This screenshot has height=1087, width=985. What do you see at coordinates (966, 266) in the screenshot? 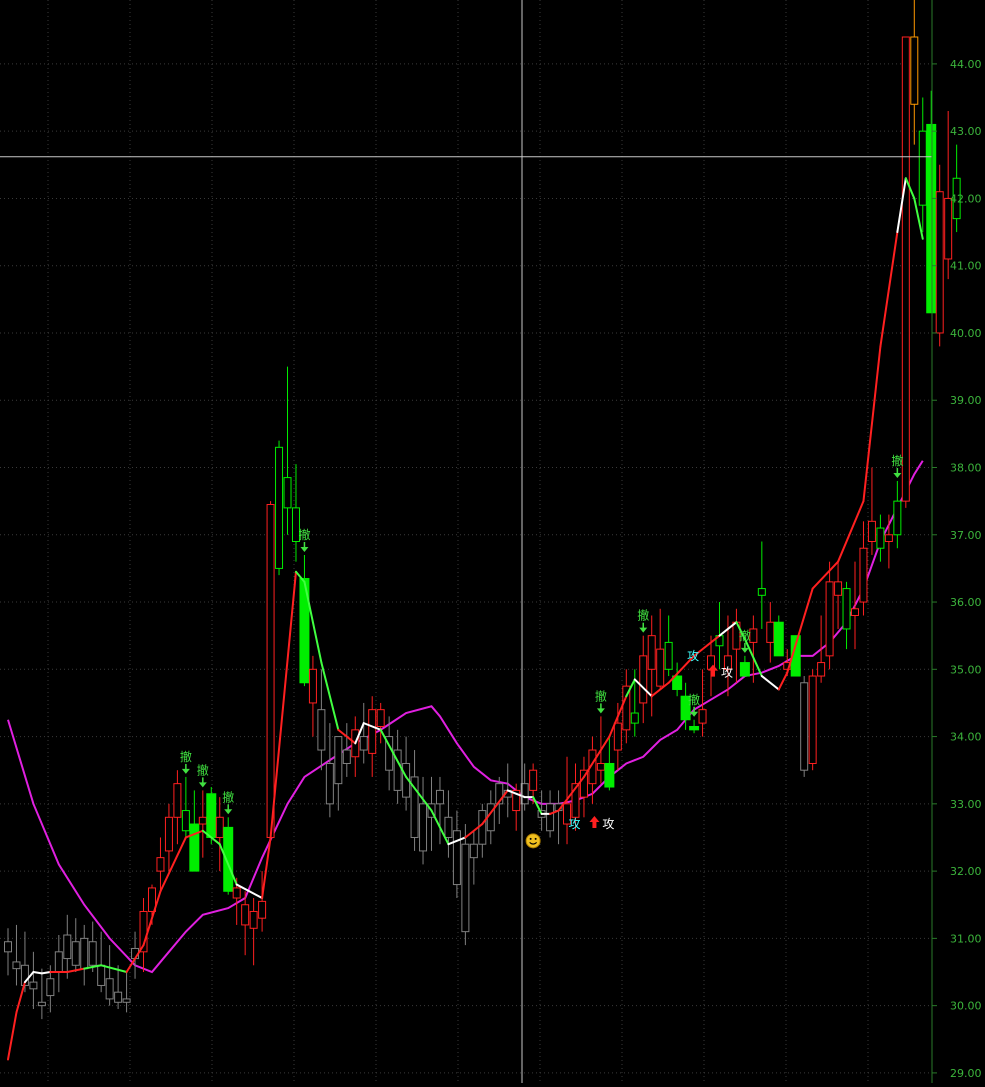
I see `price-tick-label: 41.00` at bounding box center [966, 266].